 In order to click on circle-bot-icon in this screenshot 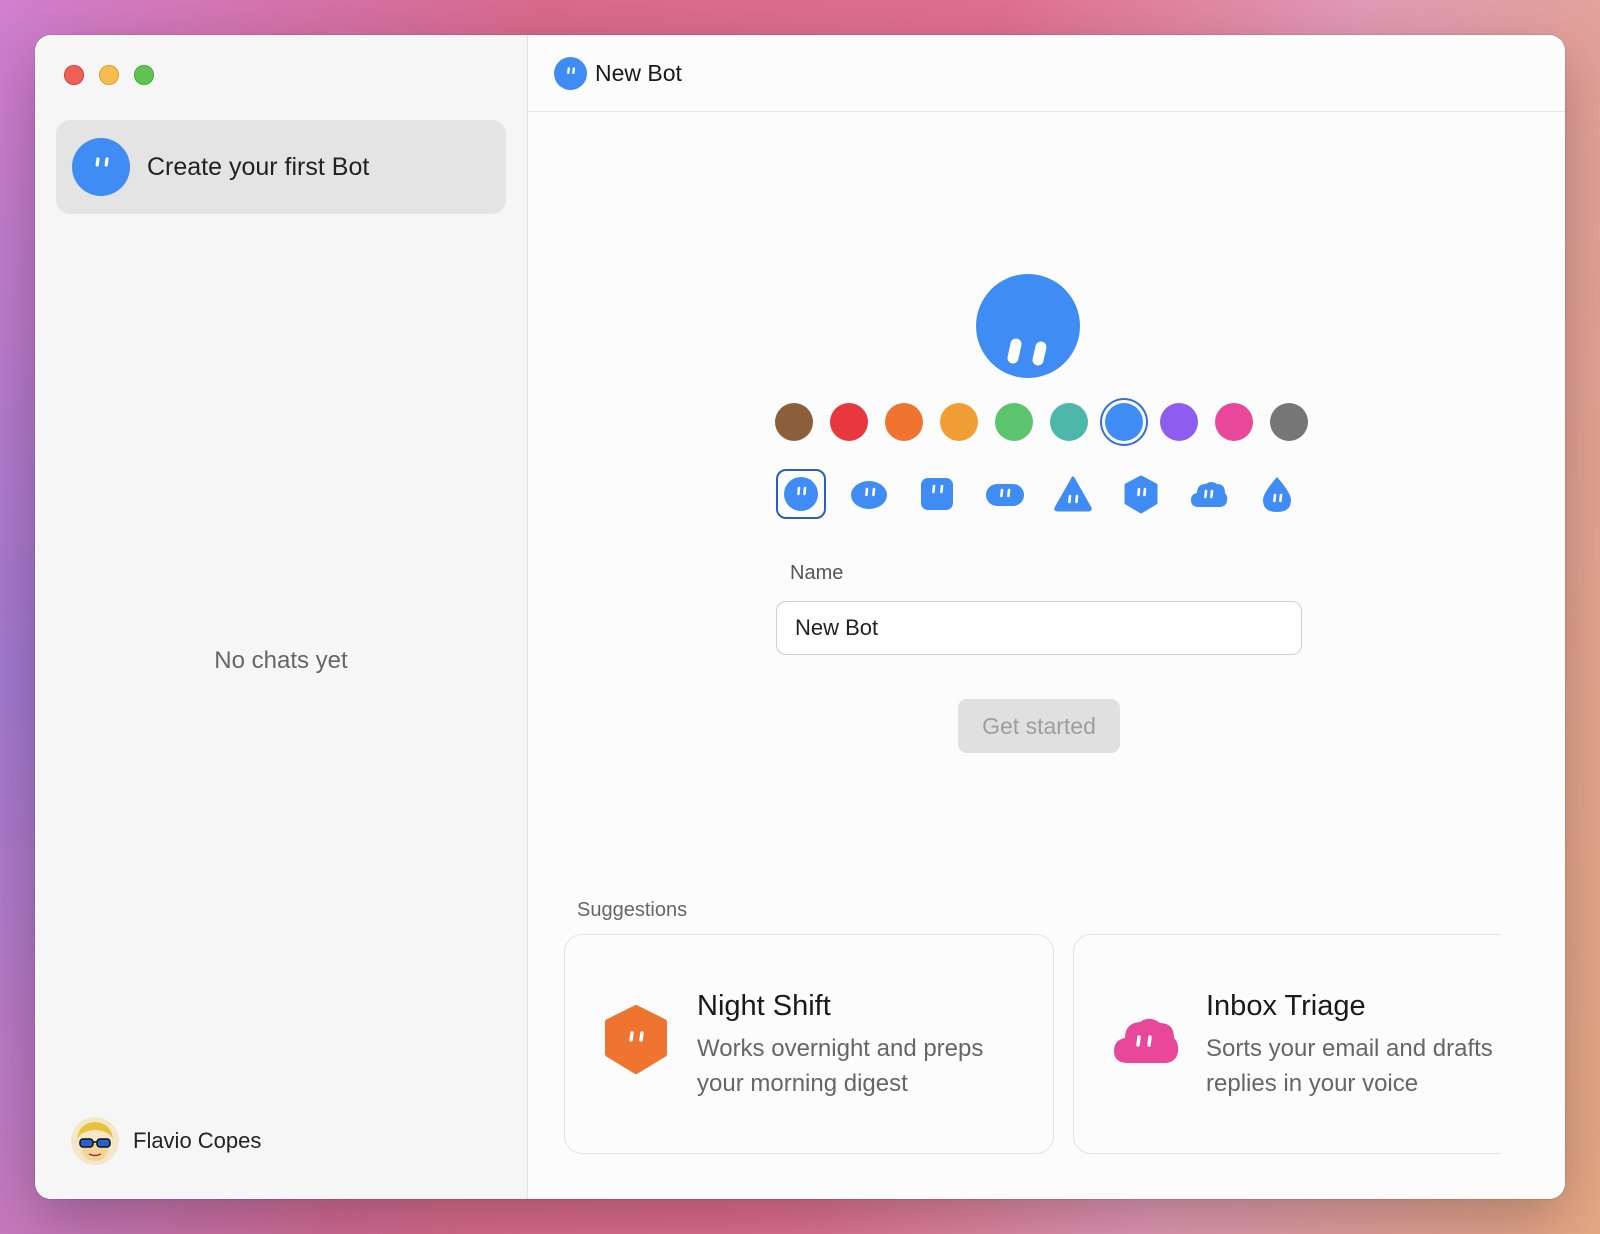, I will do `click(801, 494)`.